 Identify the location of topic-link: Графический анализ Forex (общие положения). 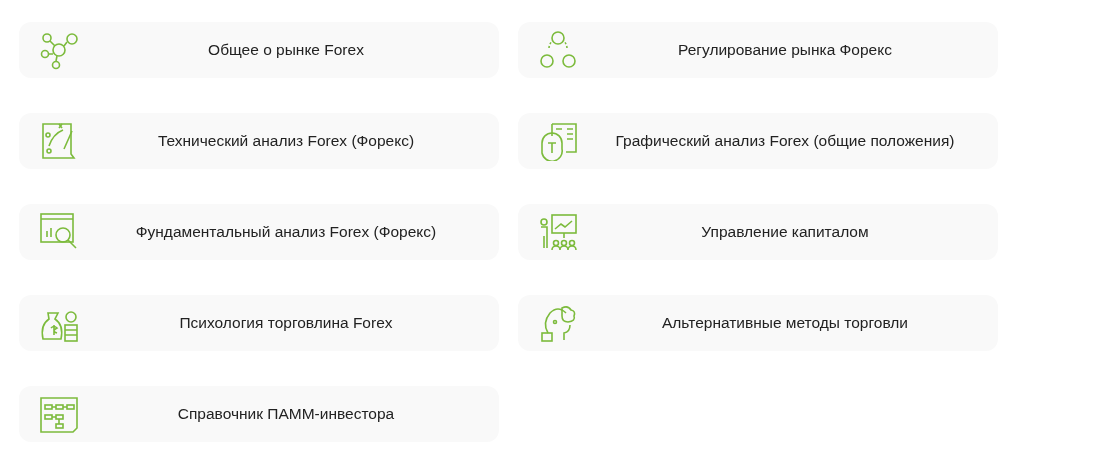
(758, 141).